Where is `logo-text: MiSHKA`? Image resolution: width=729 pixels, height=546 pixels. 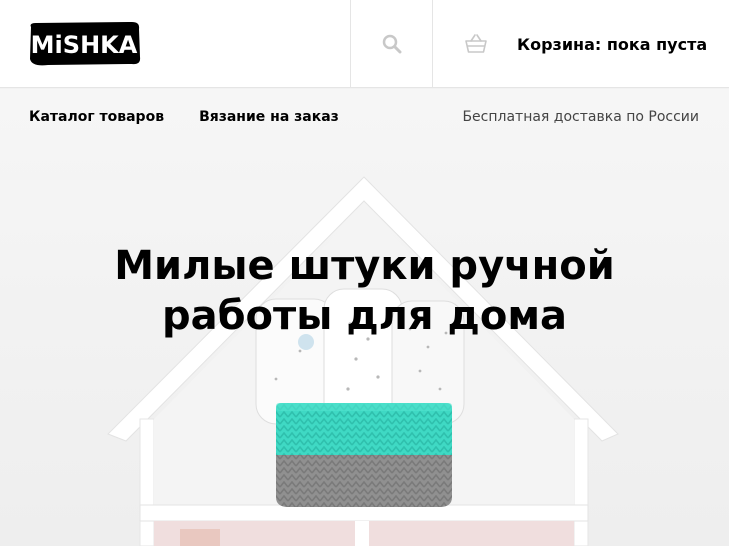
logo-text: MiSHKA is located at coordinates (84, 45).